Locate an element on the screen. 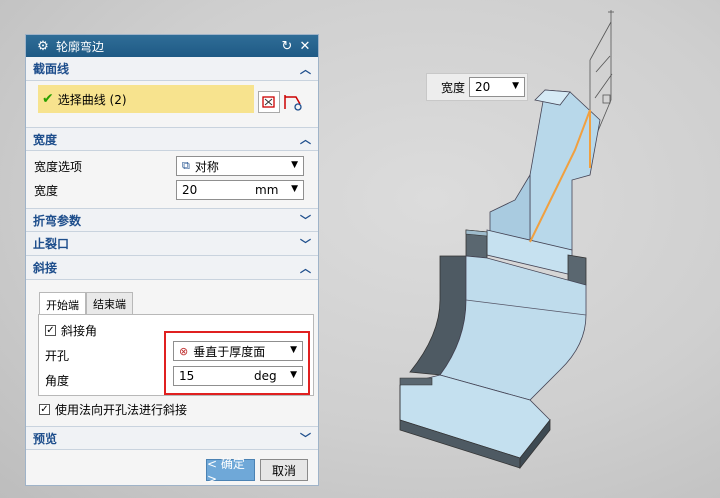 Image resolution: width=720 pixels, height=498 pixels. base-lip is located at coordinates (416, 381).